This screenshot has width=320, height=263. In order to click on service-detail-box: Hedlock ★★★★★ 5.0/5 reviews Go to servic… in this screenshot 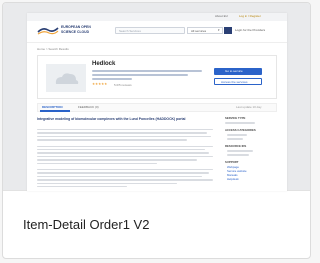, I will do `click(157, 77)`.